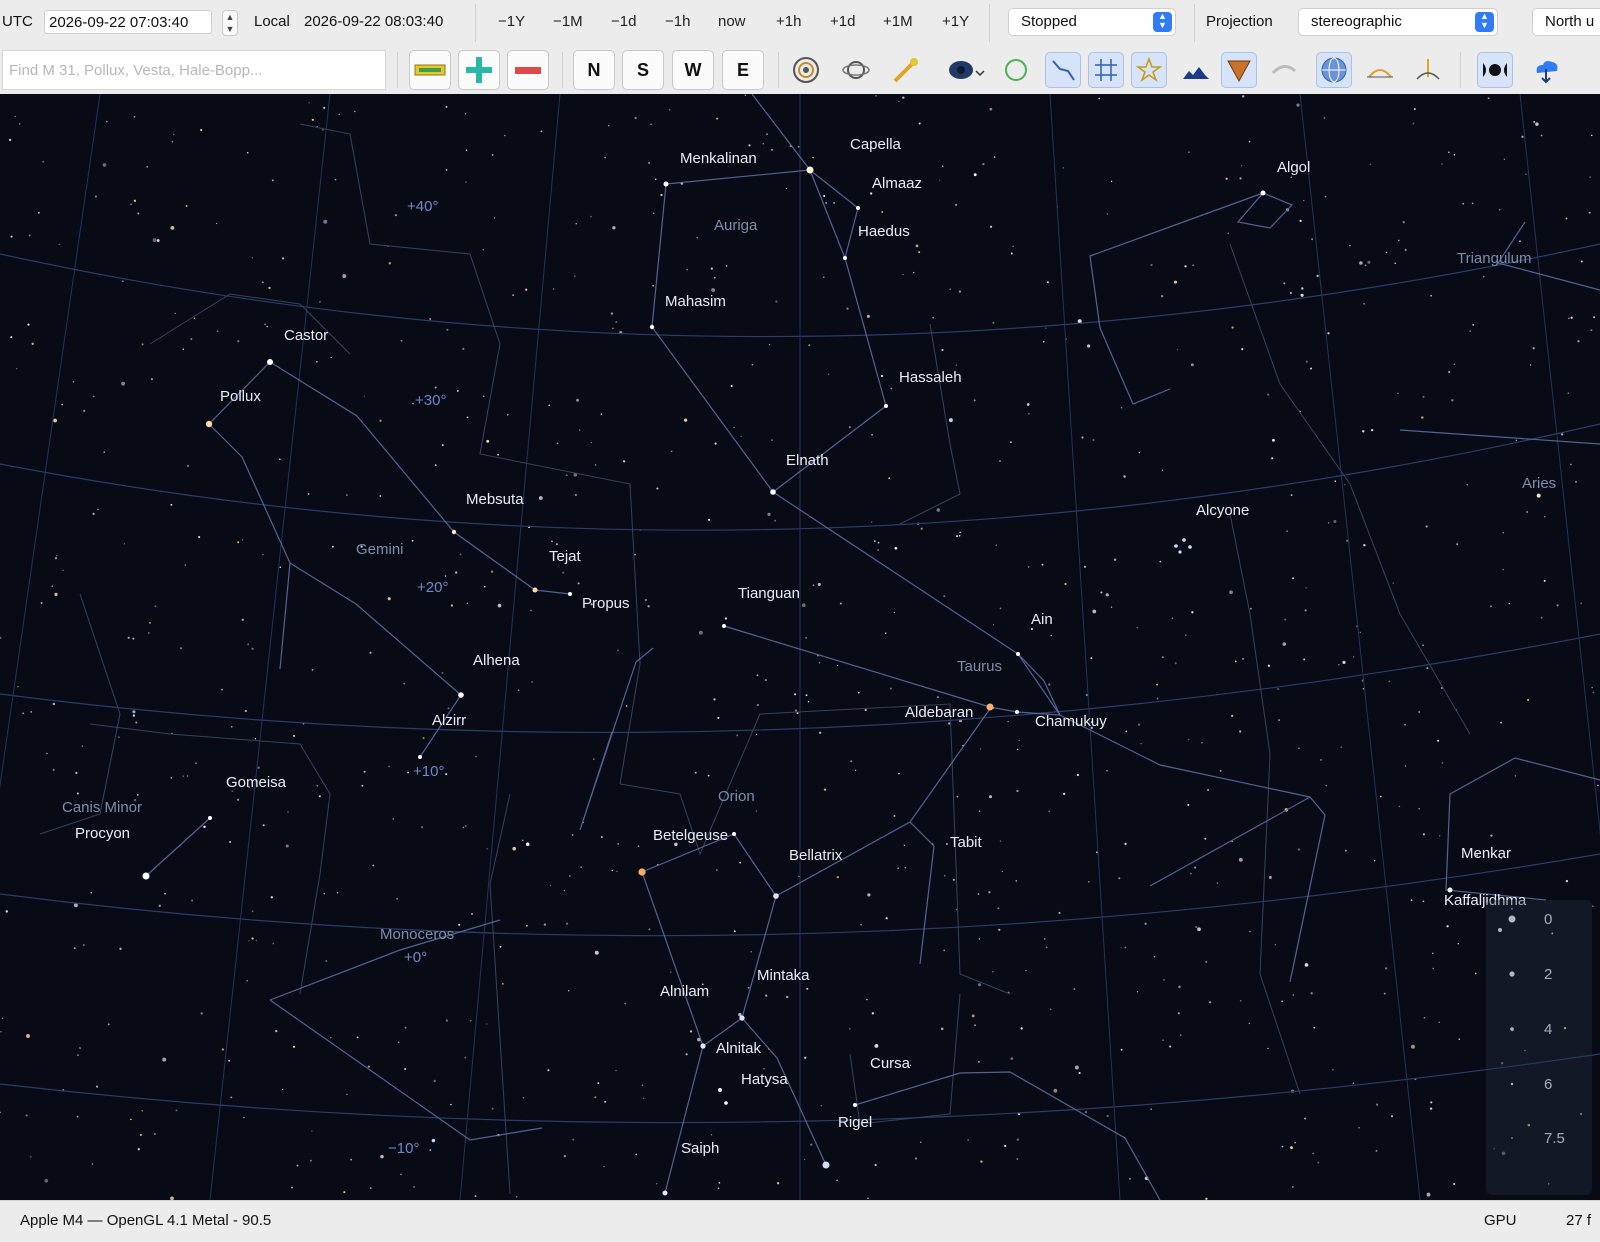 The image size is (1600, 1242). Describe the element at coordinates (594, 70) in the screenshot. I see `direction-north-button: N` at that location.